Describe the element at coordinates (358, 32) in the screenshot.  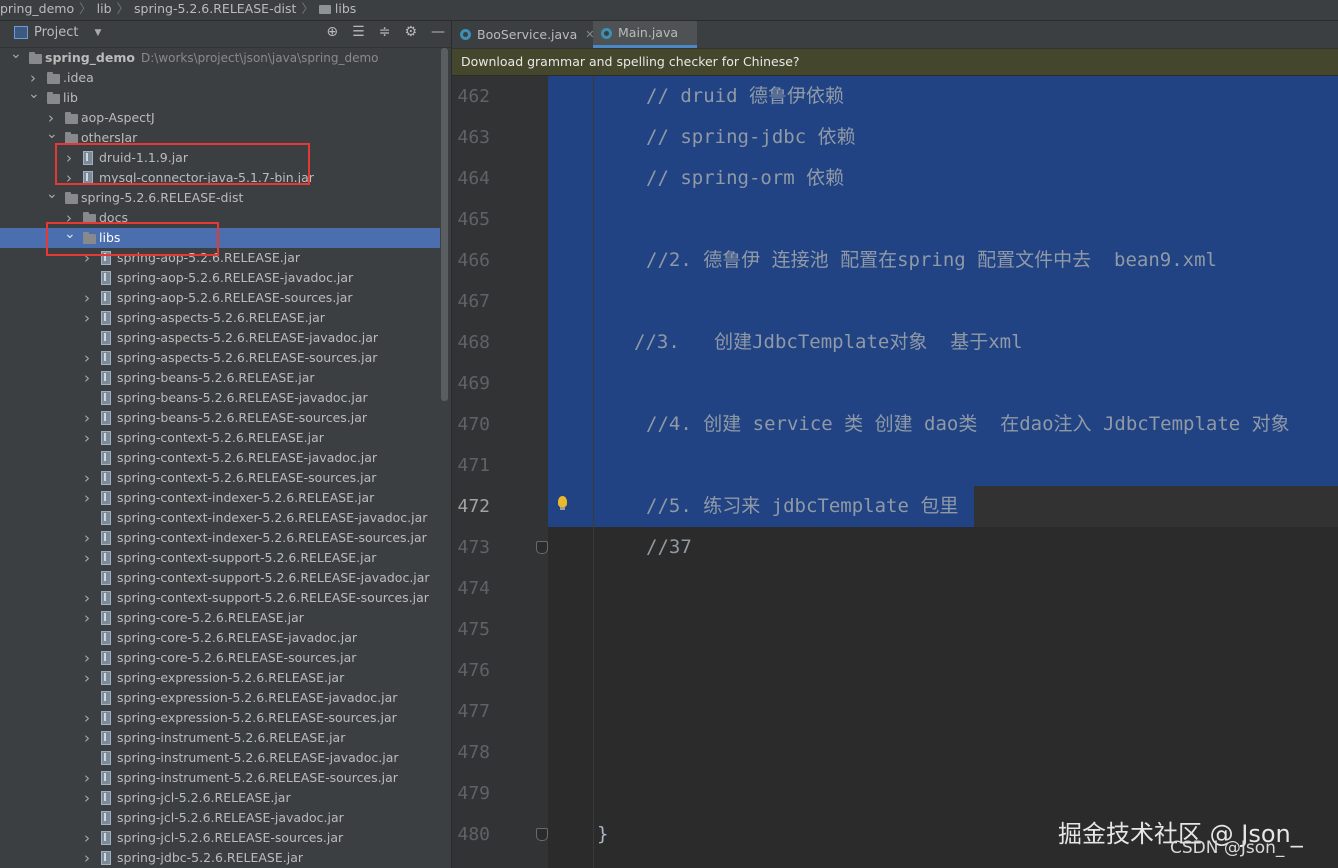
I see `expand-all-icon: ☰` at that location.